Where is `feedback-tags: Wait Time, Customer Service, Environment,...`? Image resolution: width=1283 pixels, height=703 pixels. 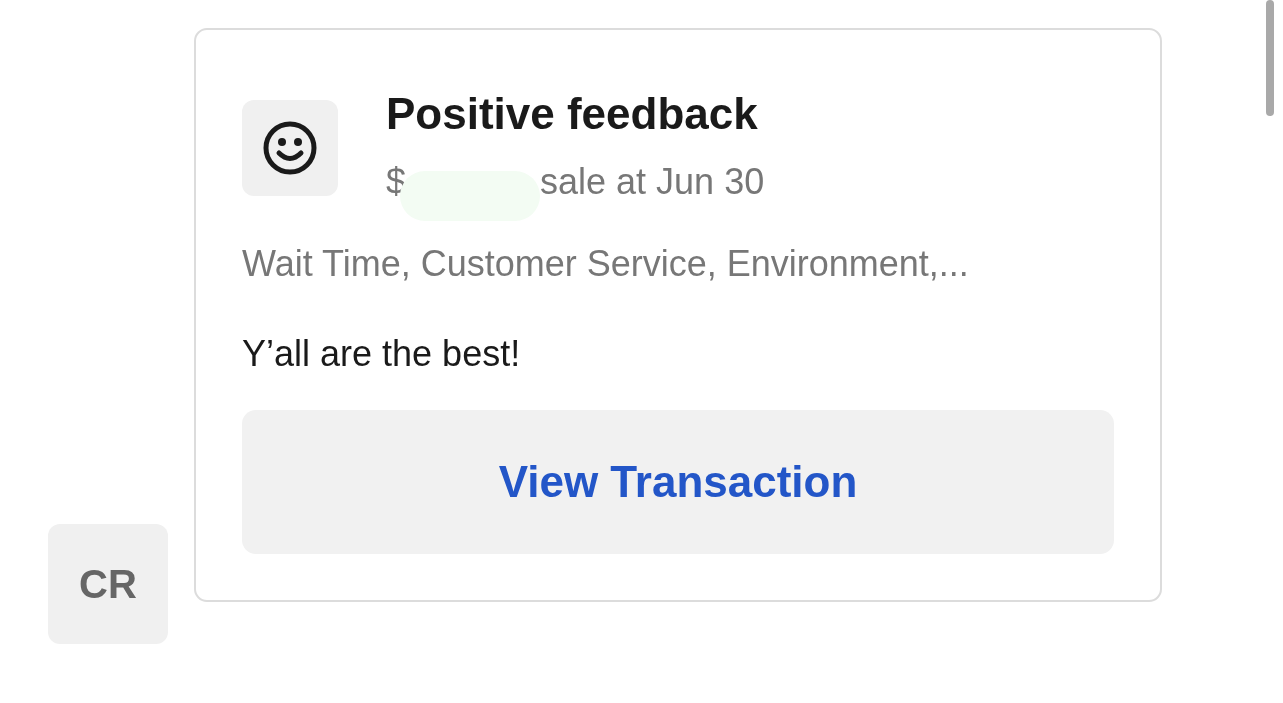
feedback-tags: Wait Time, Customer Service, Environment,... is located at coordinates (678, 264).